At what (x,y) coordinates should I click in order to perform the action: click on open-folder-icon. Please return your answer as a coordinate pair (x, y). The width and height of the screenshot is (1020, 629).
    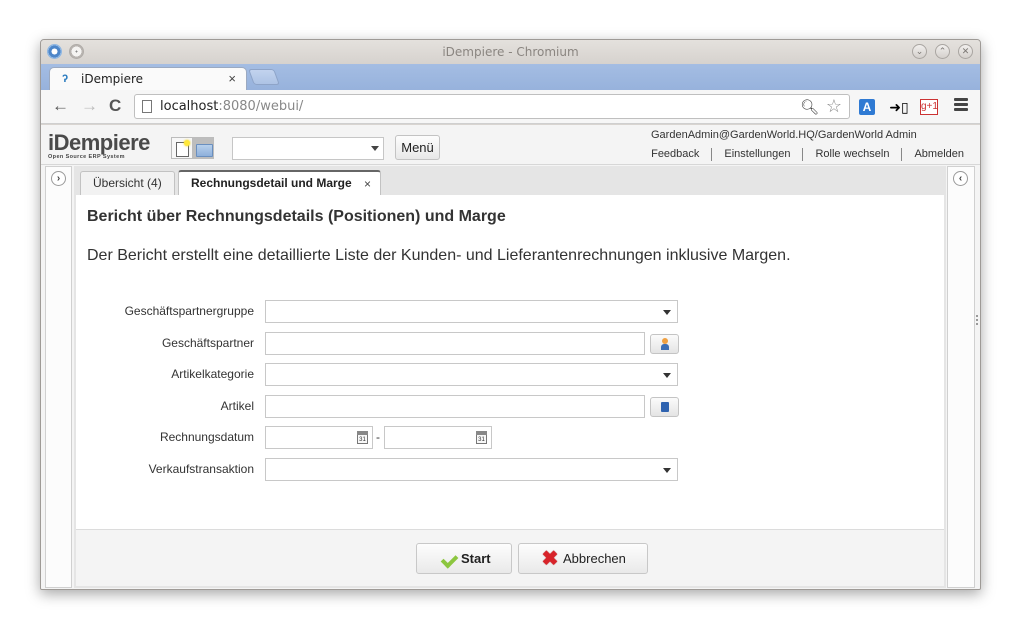
    Looking at the image, I should click on (203, 148).